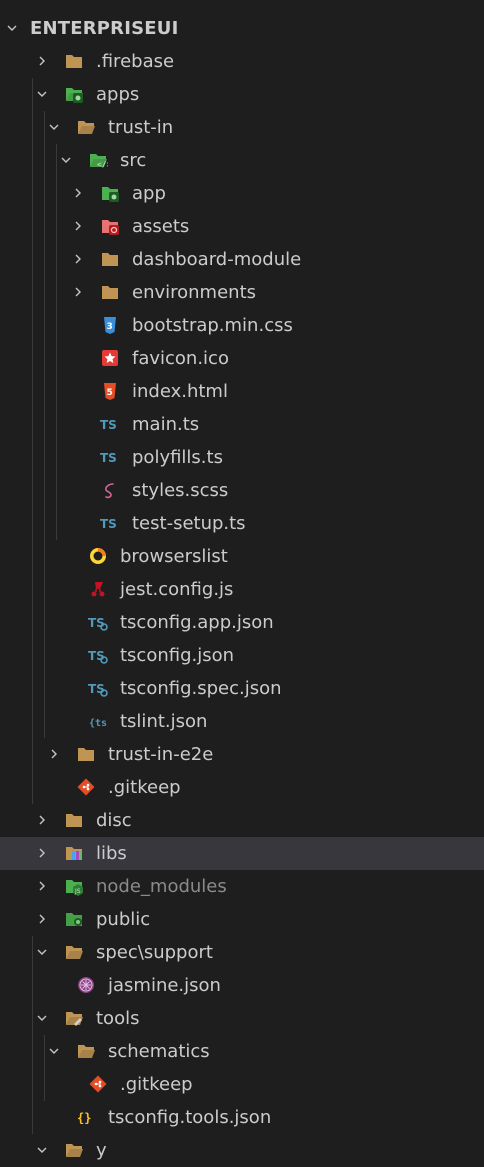 This screenshot has height=1167, width=484. Describe the element at coordinates (242, 292) in the screenshot. I see `tree-item: environments` at that location.